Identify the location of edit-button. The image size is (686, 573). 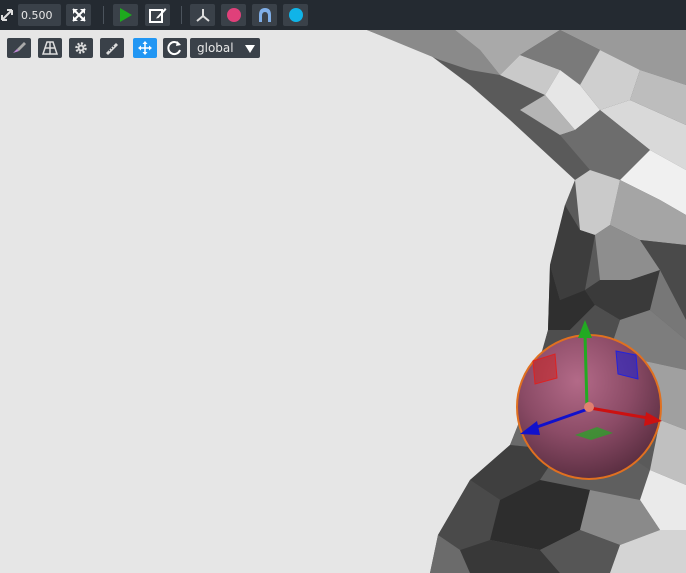
(157, 15).